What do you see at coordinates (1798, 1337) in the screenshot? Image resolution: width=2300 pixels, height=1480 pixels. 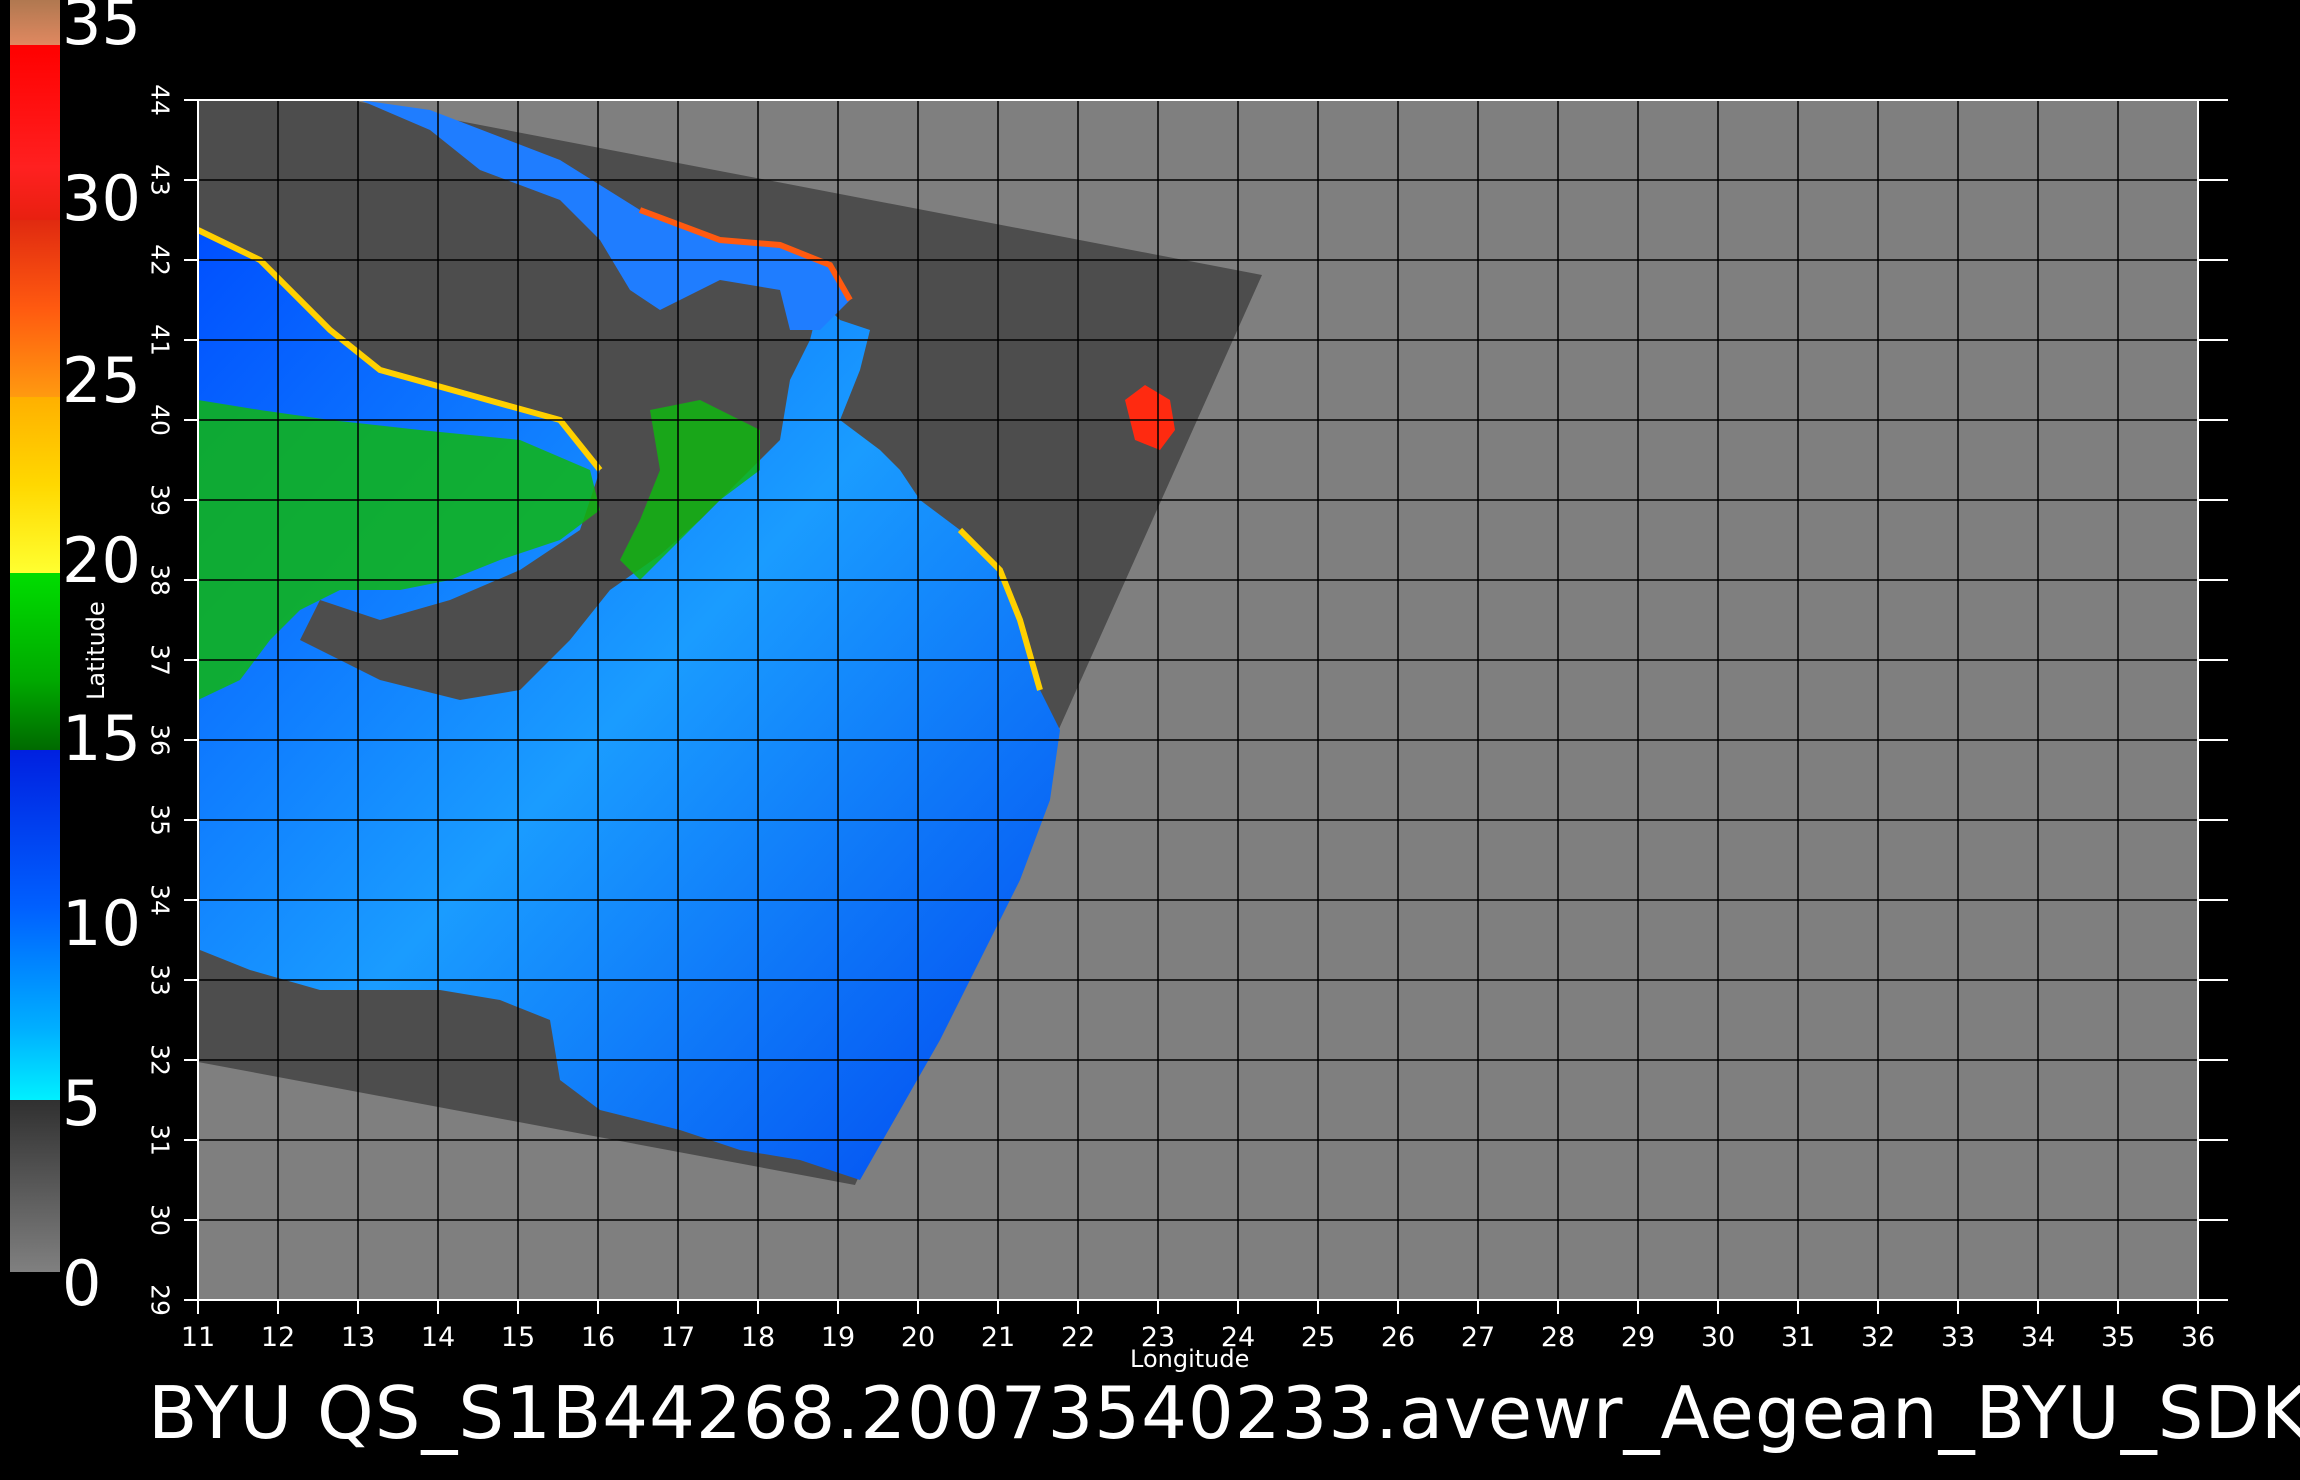 I see `x-tick-label-31: 31` at bounding box center [1798, 1337].